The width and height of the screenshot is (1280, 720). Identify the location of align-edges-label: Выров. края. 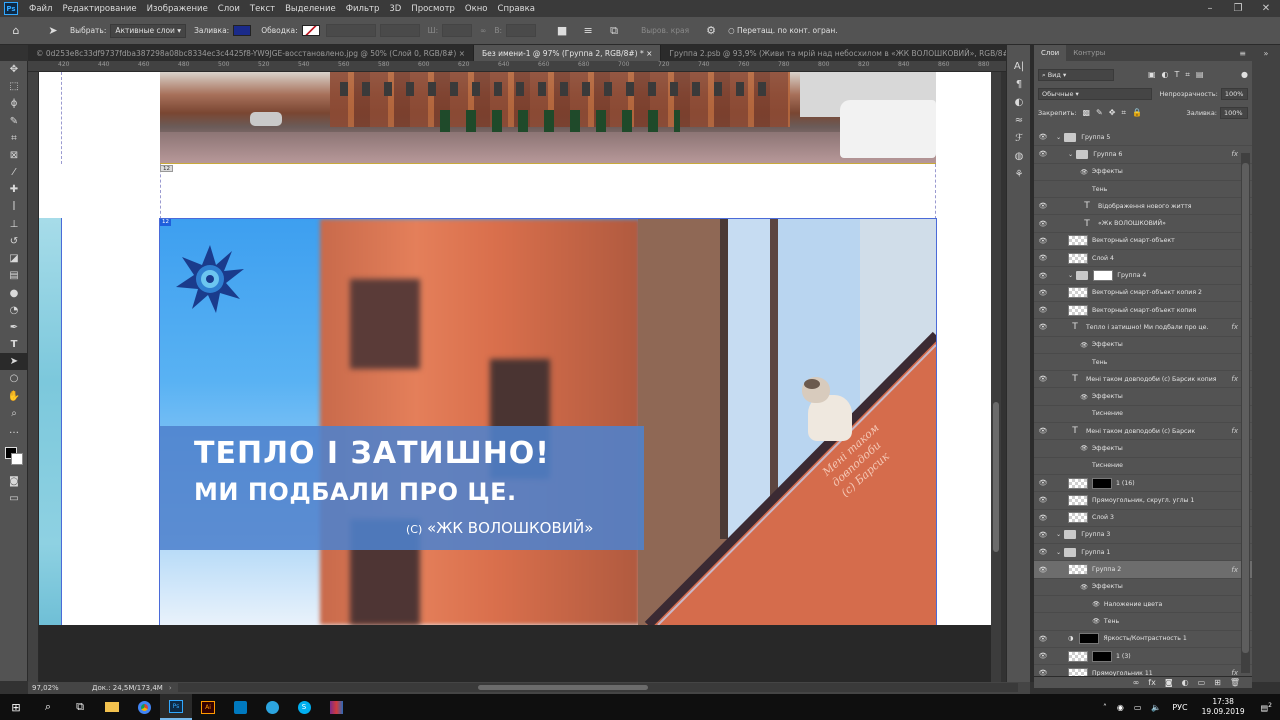
(665, 30).